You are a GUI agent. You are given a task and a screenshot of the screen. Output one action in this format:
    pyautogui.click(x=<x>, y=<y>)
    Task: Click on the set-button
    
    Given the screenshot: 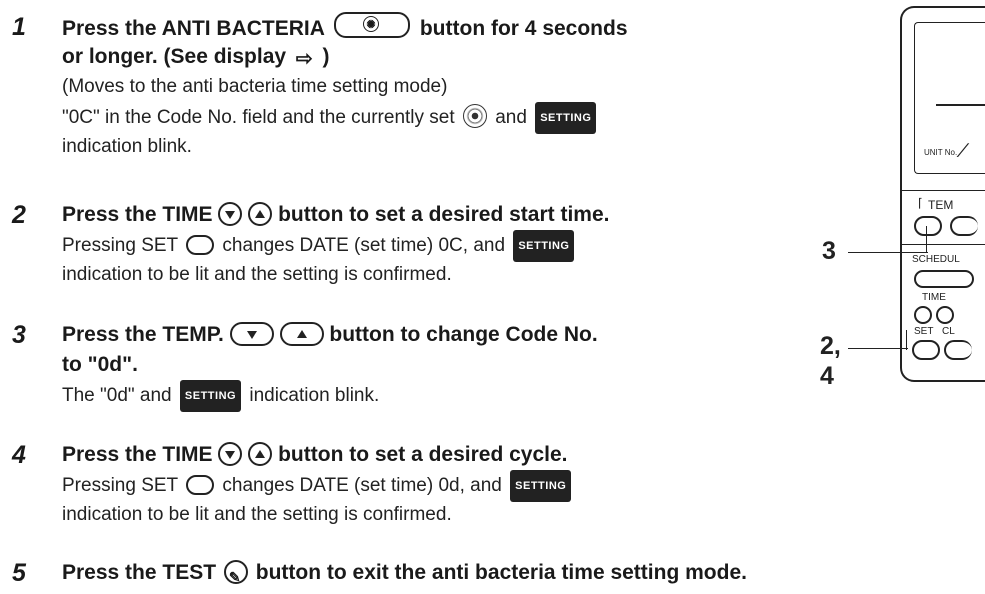 What is the action you would take?
    pyautogui.click(x=926, y=350)
    